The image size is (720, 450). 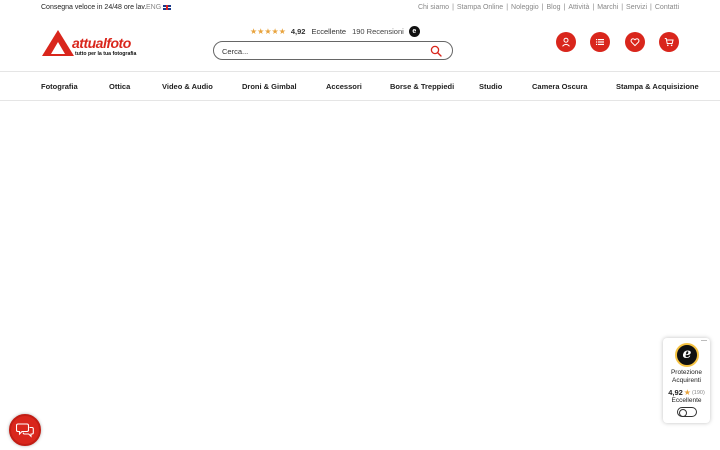 What do you see at coordinates (94, 7) in the screenshot?
I see `delivery-notice: Consegna veloce in 24/48 ore lav.` at bounding box center [94, 7].